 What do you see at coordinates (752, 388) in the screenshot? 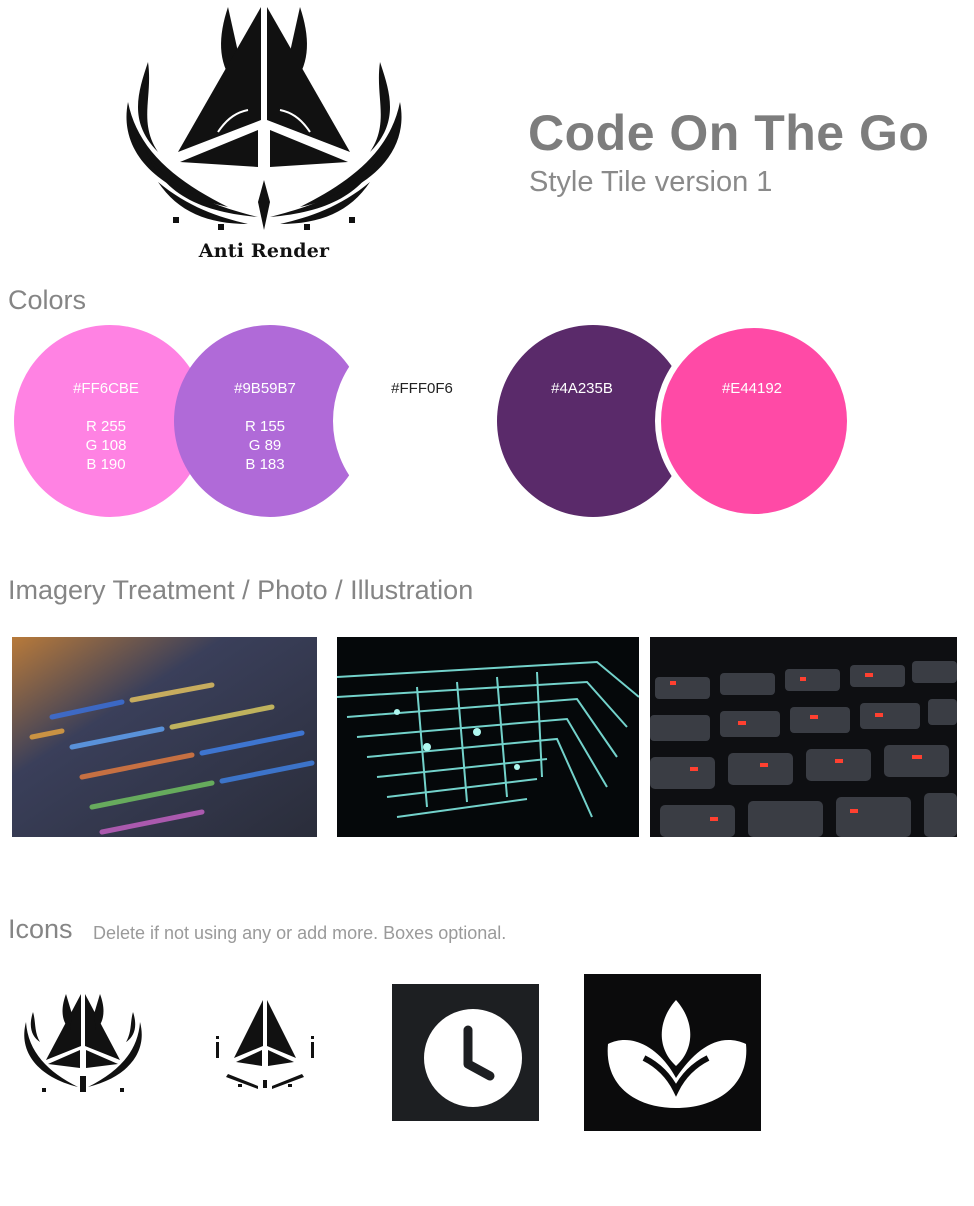
I see `swatch-5-hex: #E44192` at bounding box center [752, 388].